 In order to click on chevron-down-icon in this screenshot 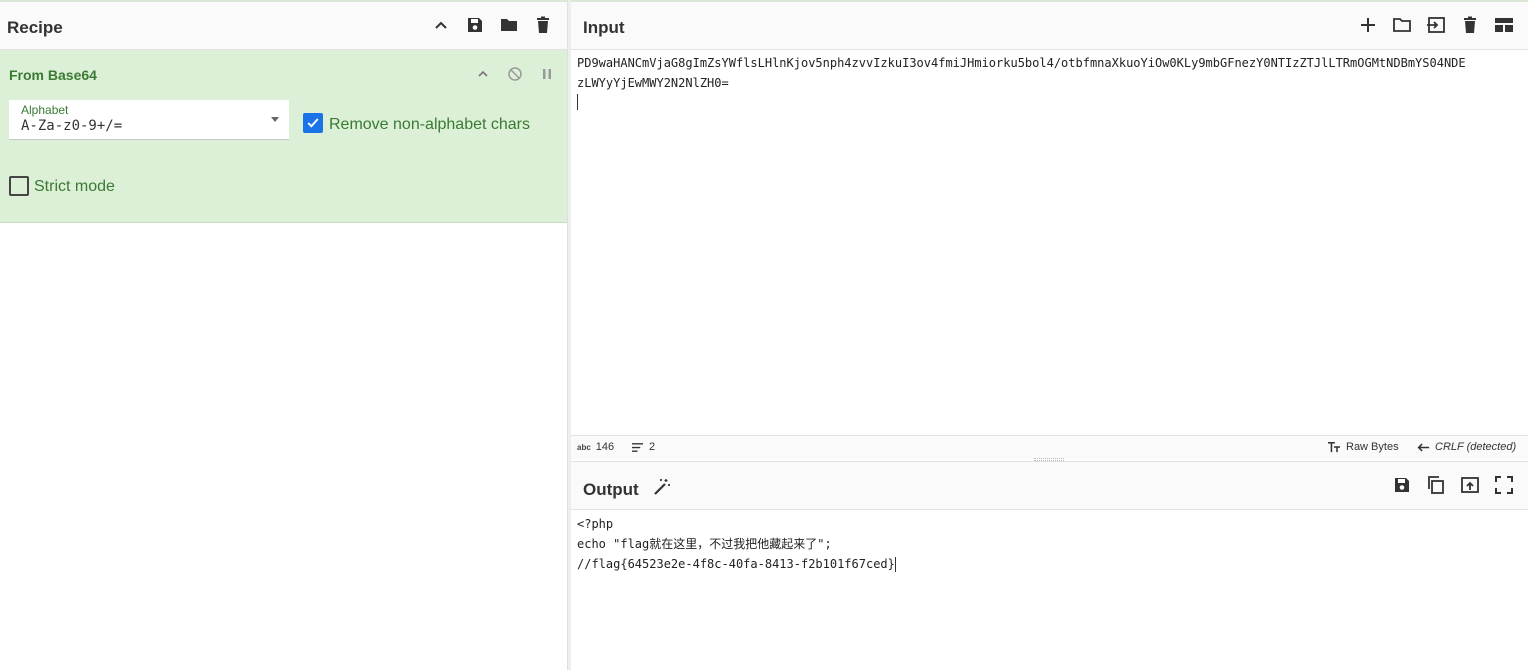, I will do `click(275, 119)`.